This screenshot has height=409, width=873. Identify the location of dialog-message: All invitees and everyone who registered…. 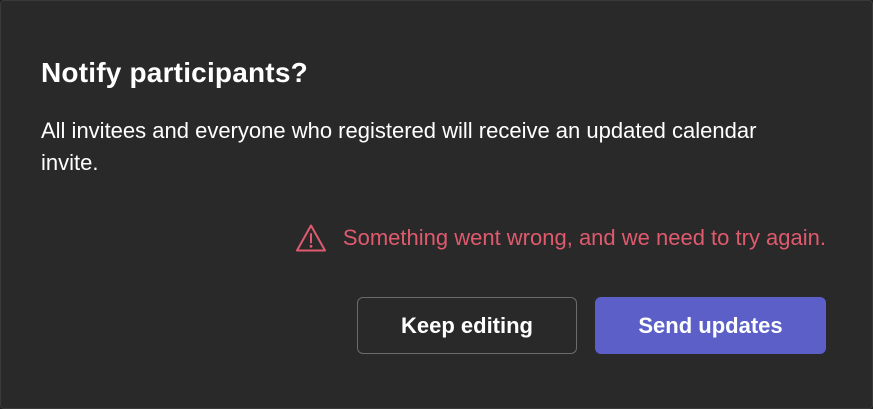
(399, 146).